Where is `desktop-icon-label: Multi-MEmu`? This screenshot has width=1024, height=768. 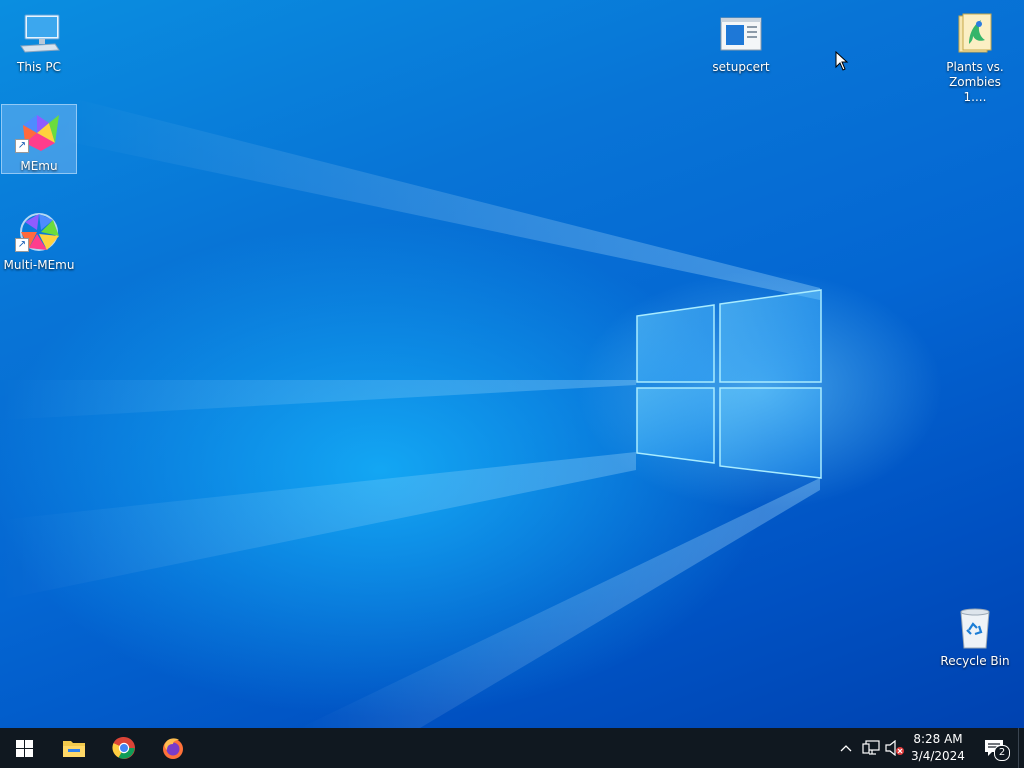 desktop-icon-label: Multi-MEmu is located at coordinates (39, 265).